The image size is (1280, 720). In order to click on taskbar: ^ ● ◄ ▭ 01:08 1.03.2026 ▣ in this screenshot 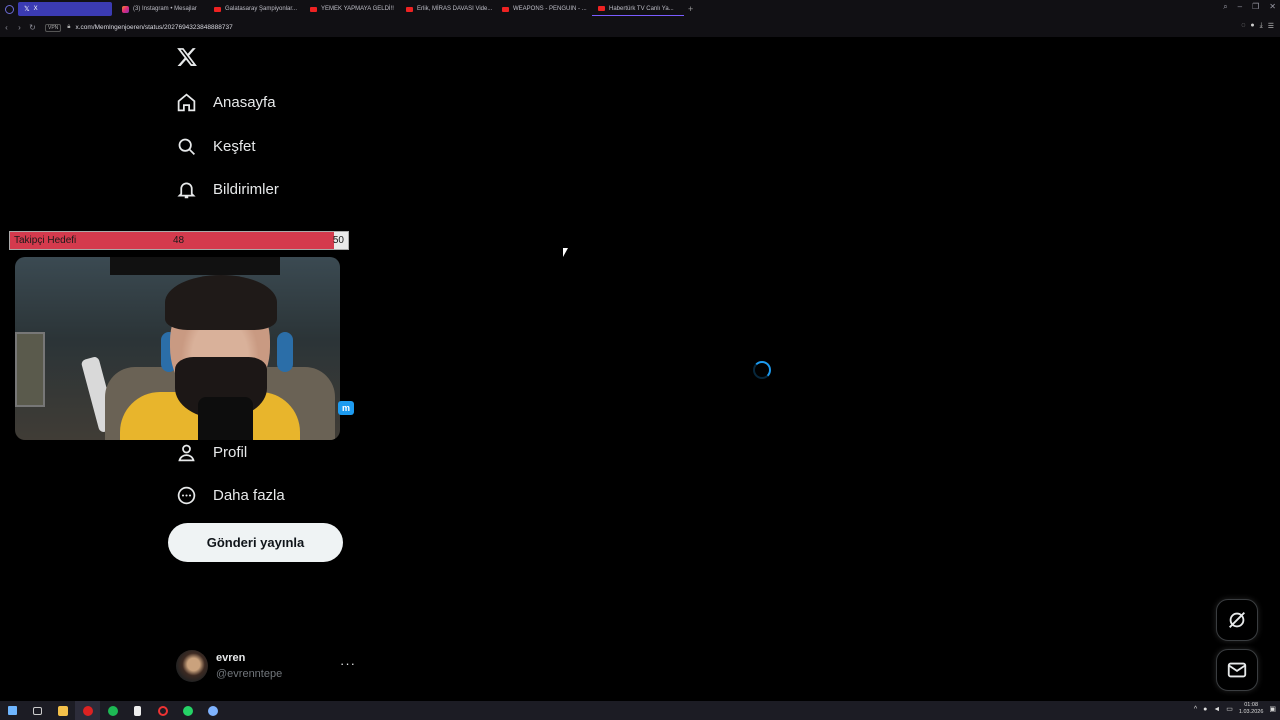, I will do `click(640, 710)`.